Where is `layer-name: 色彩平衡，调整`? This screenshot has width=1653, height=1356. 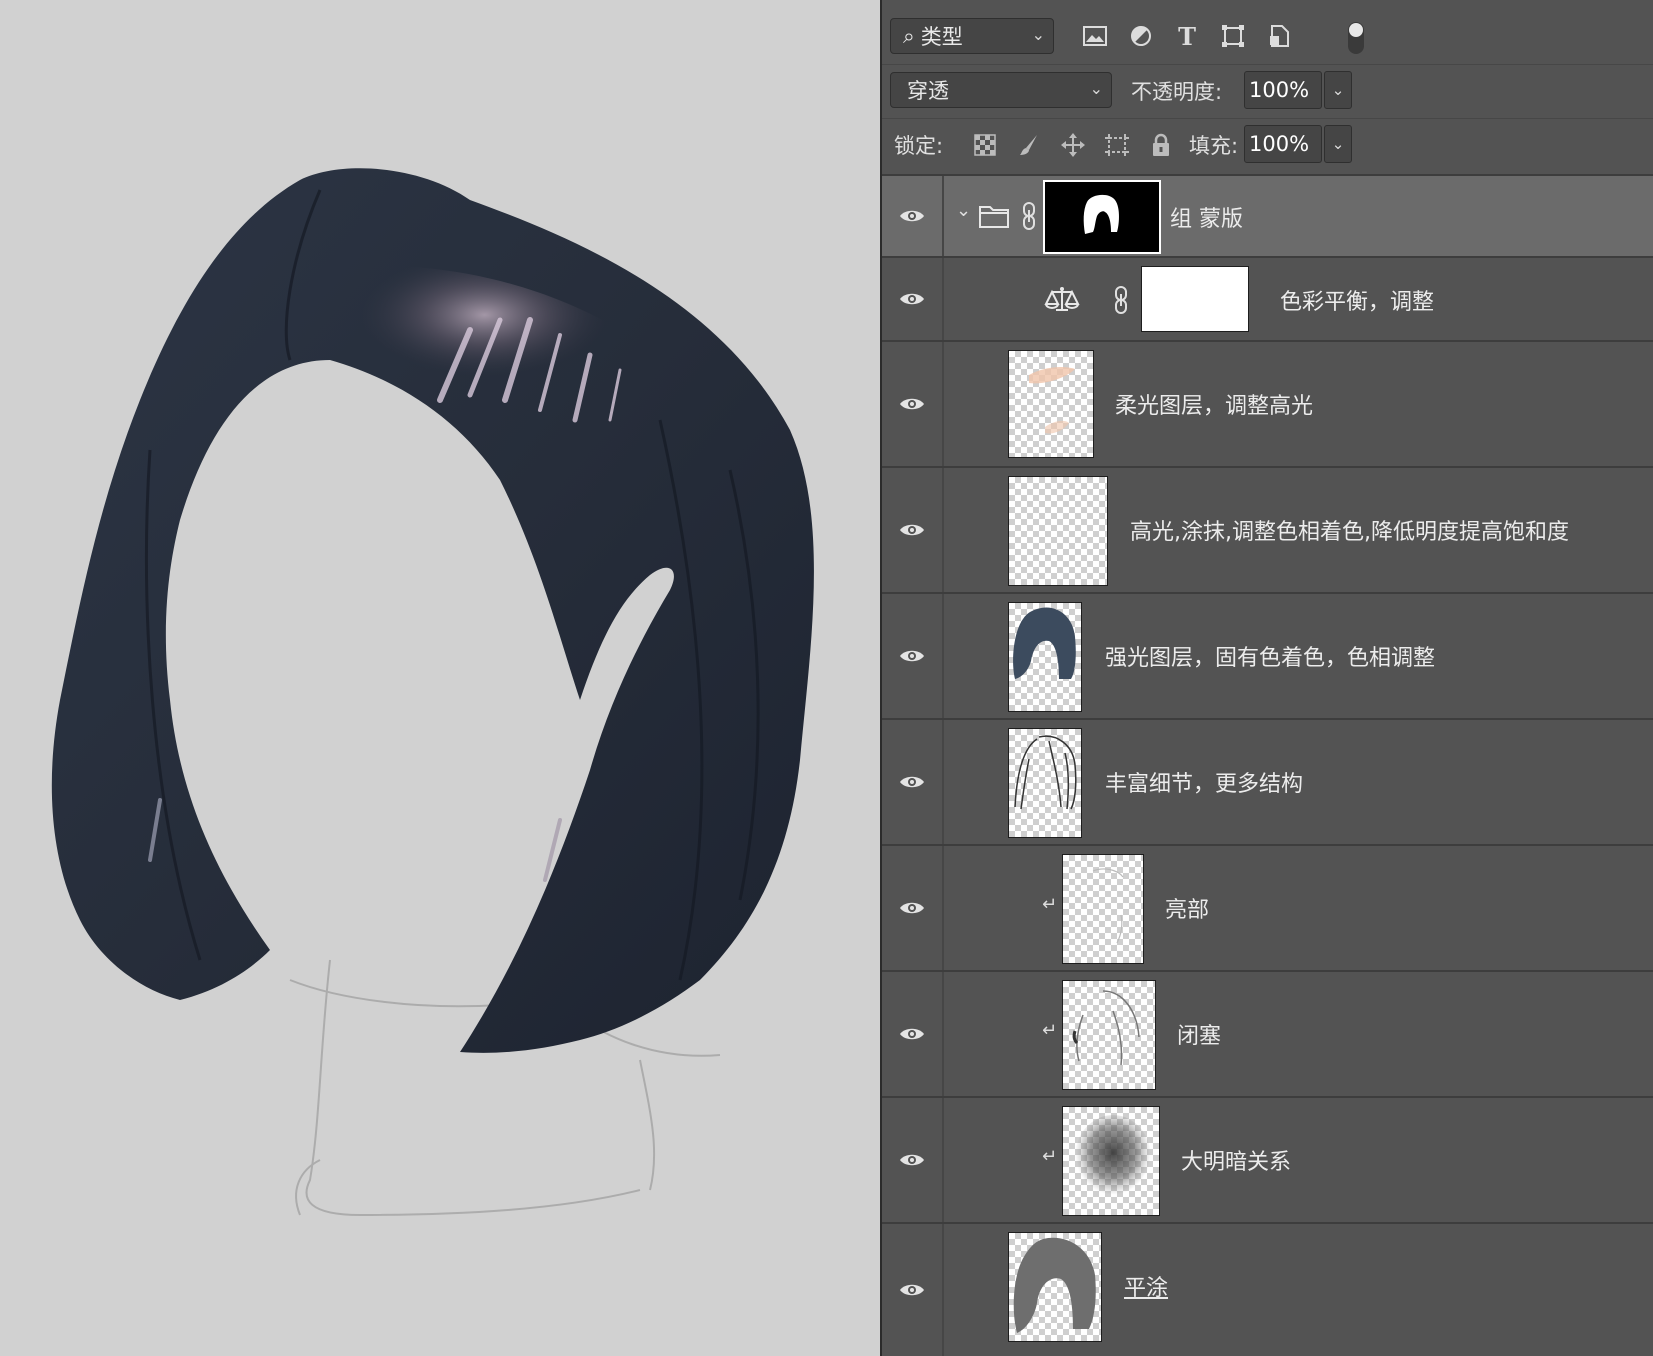
layer-name: 色彩平衡，调整 is located at coordinates (1357, 302).